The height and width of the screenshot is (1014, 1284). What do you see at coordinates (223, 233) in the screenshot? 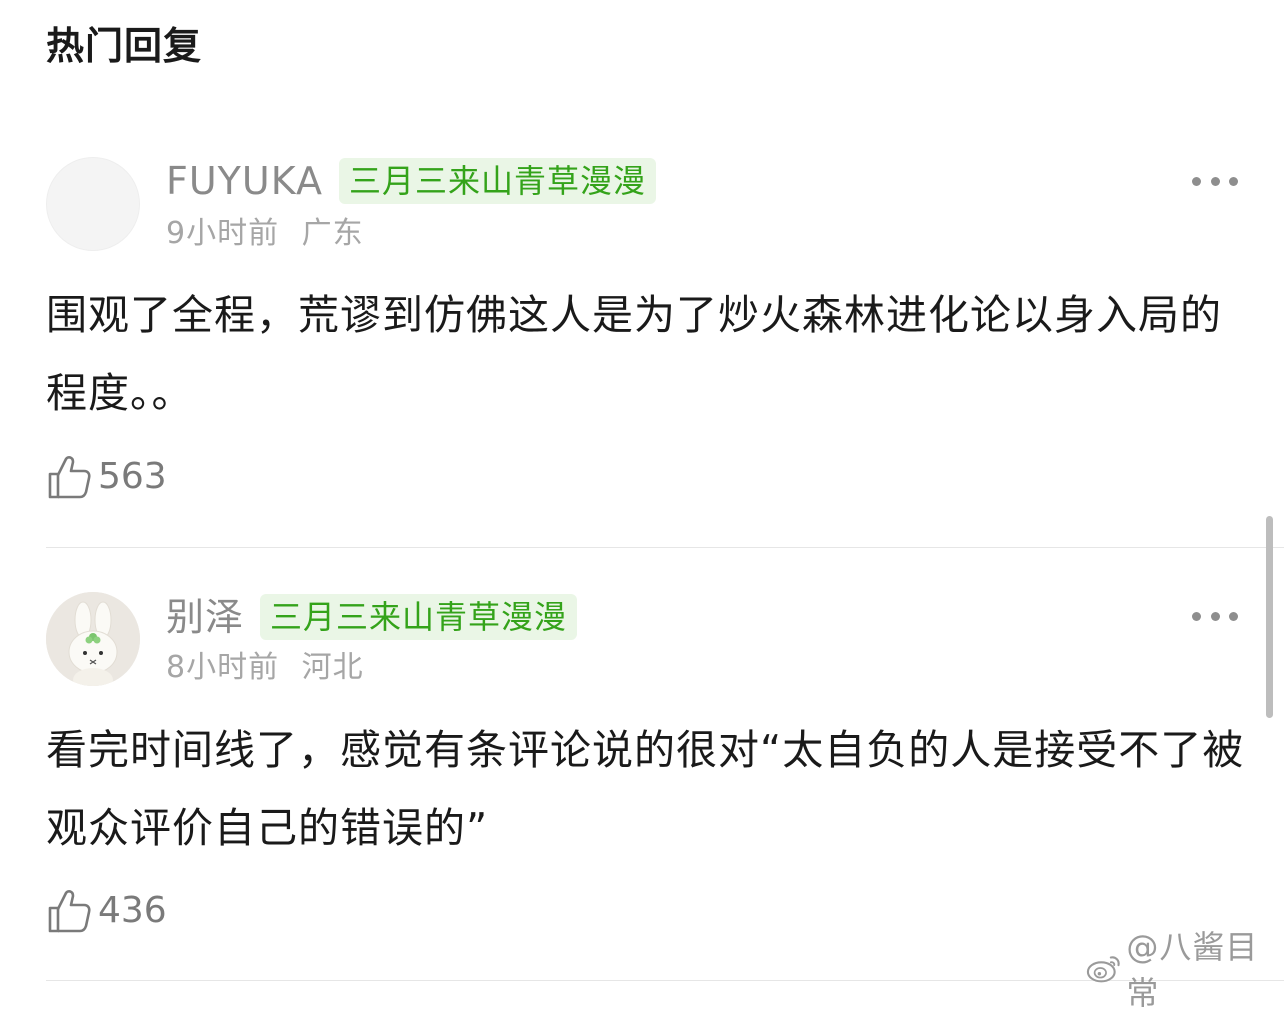
I see `comment-time: 9小时前` at bounding box center [223, 233].